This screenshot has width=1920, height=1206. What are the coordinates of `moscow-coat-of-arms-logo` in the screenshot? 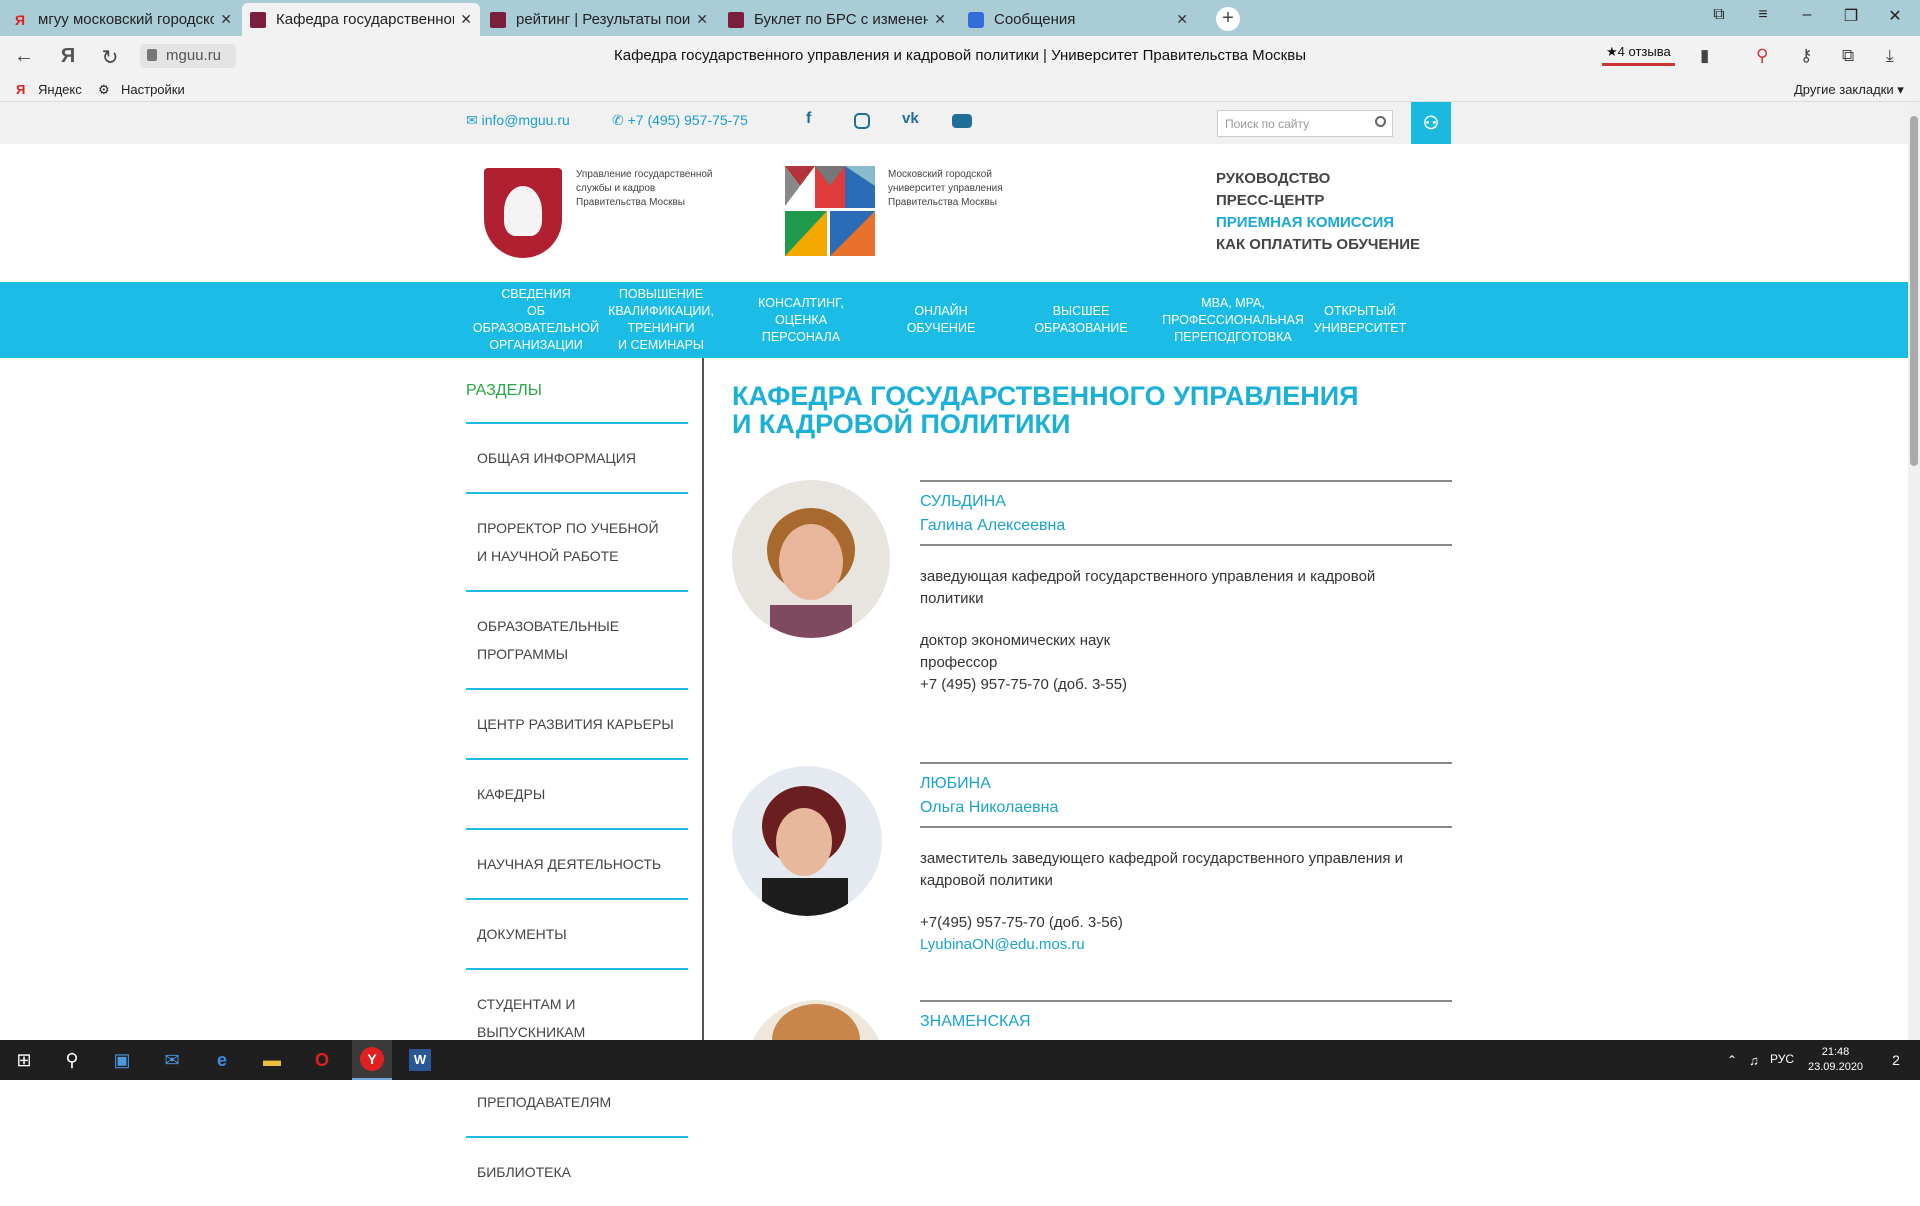 It's located at (523, 213).